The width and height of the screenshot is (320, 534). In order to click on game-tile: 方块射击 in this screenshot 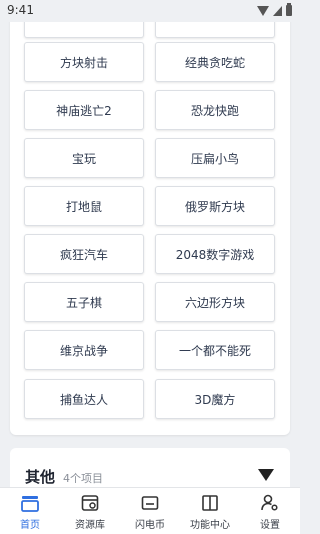, I will do `click(84, 62)`.